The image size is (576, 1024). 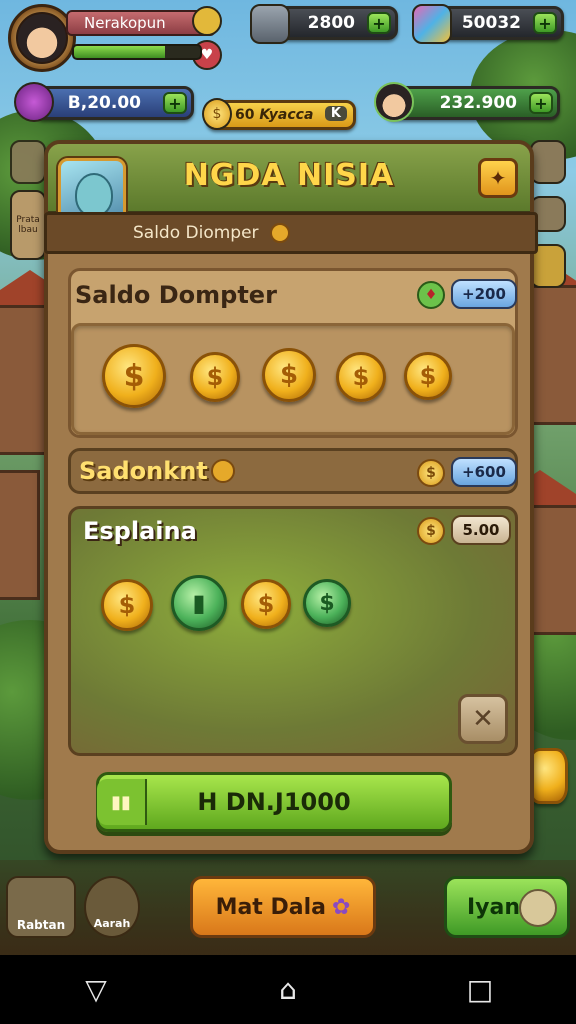 I want to click on section-saldo-panel: Saldo Dompter ♦ +200 $ $ $ $ $, so click(x=293, y=353).